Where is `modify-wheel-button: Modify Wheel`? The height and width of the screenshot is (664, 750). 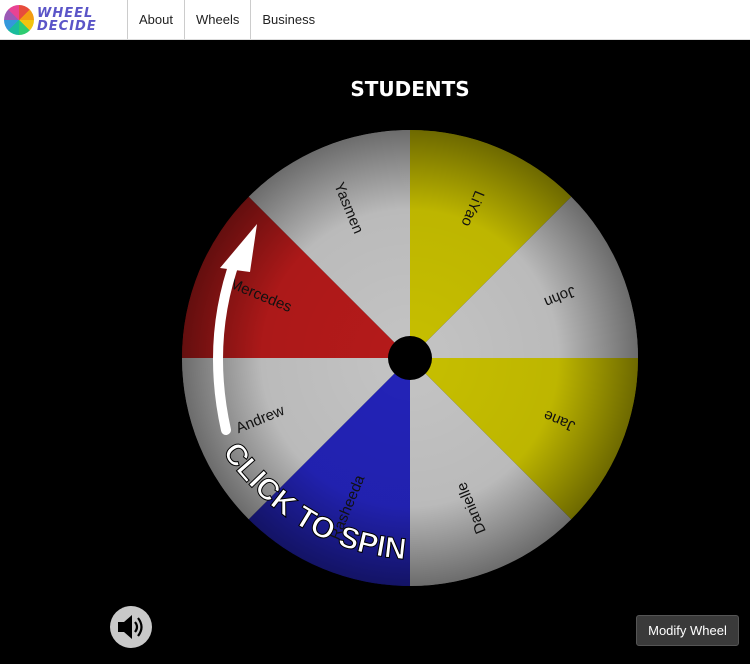 modify-wheel-button: Modify Wheel is located at coordinates (687, 630).